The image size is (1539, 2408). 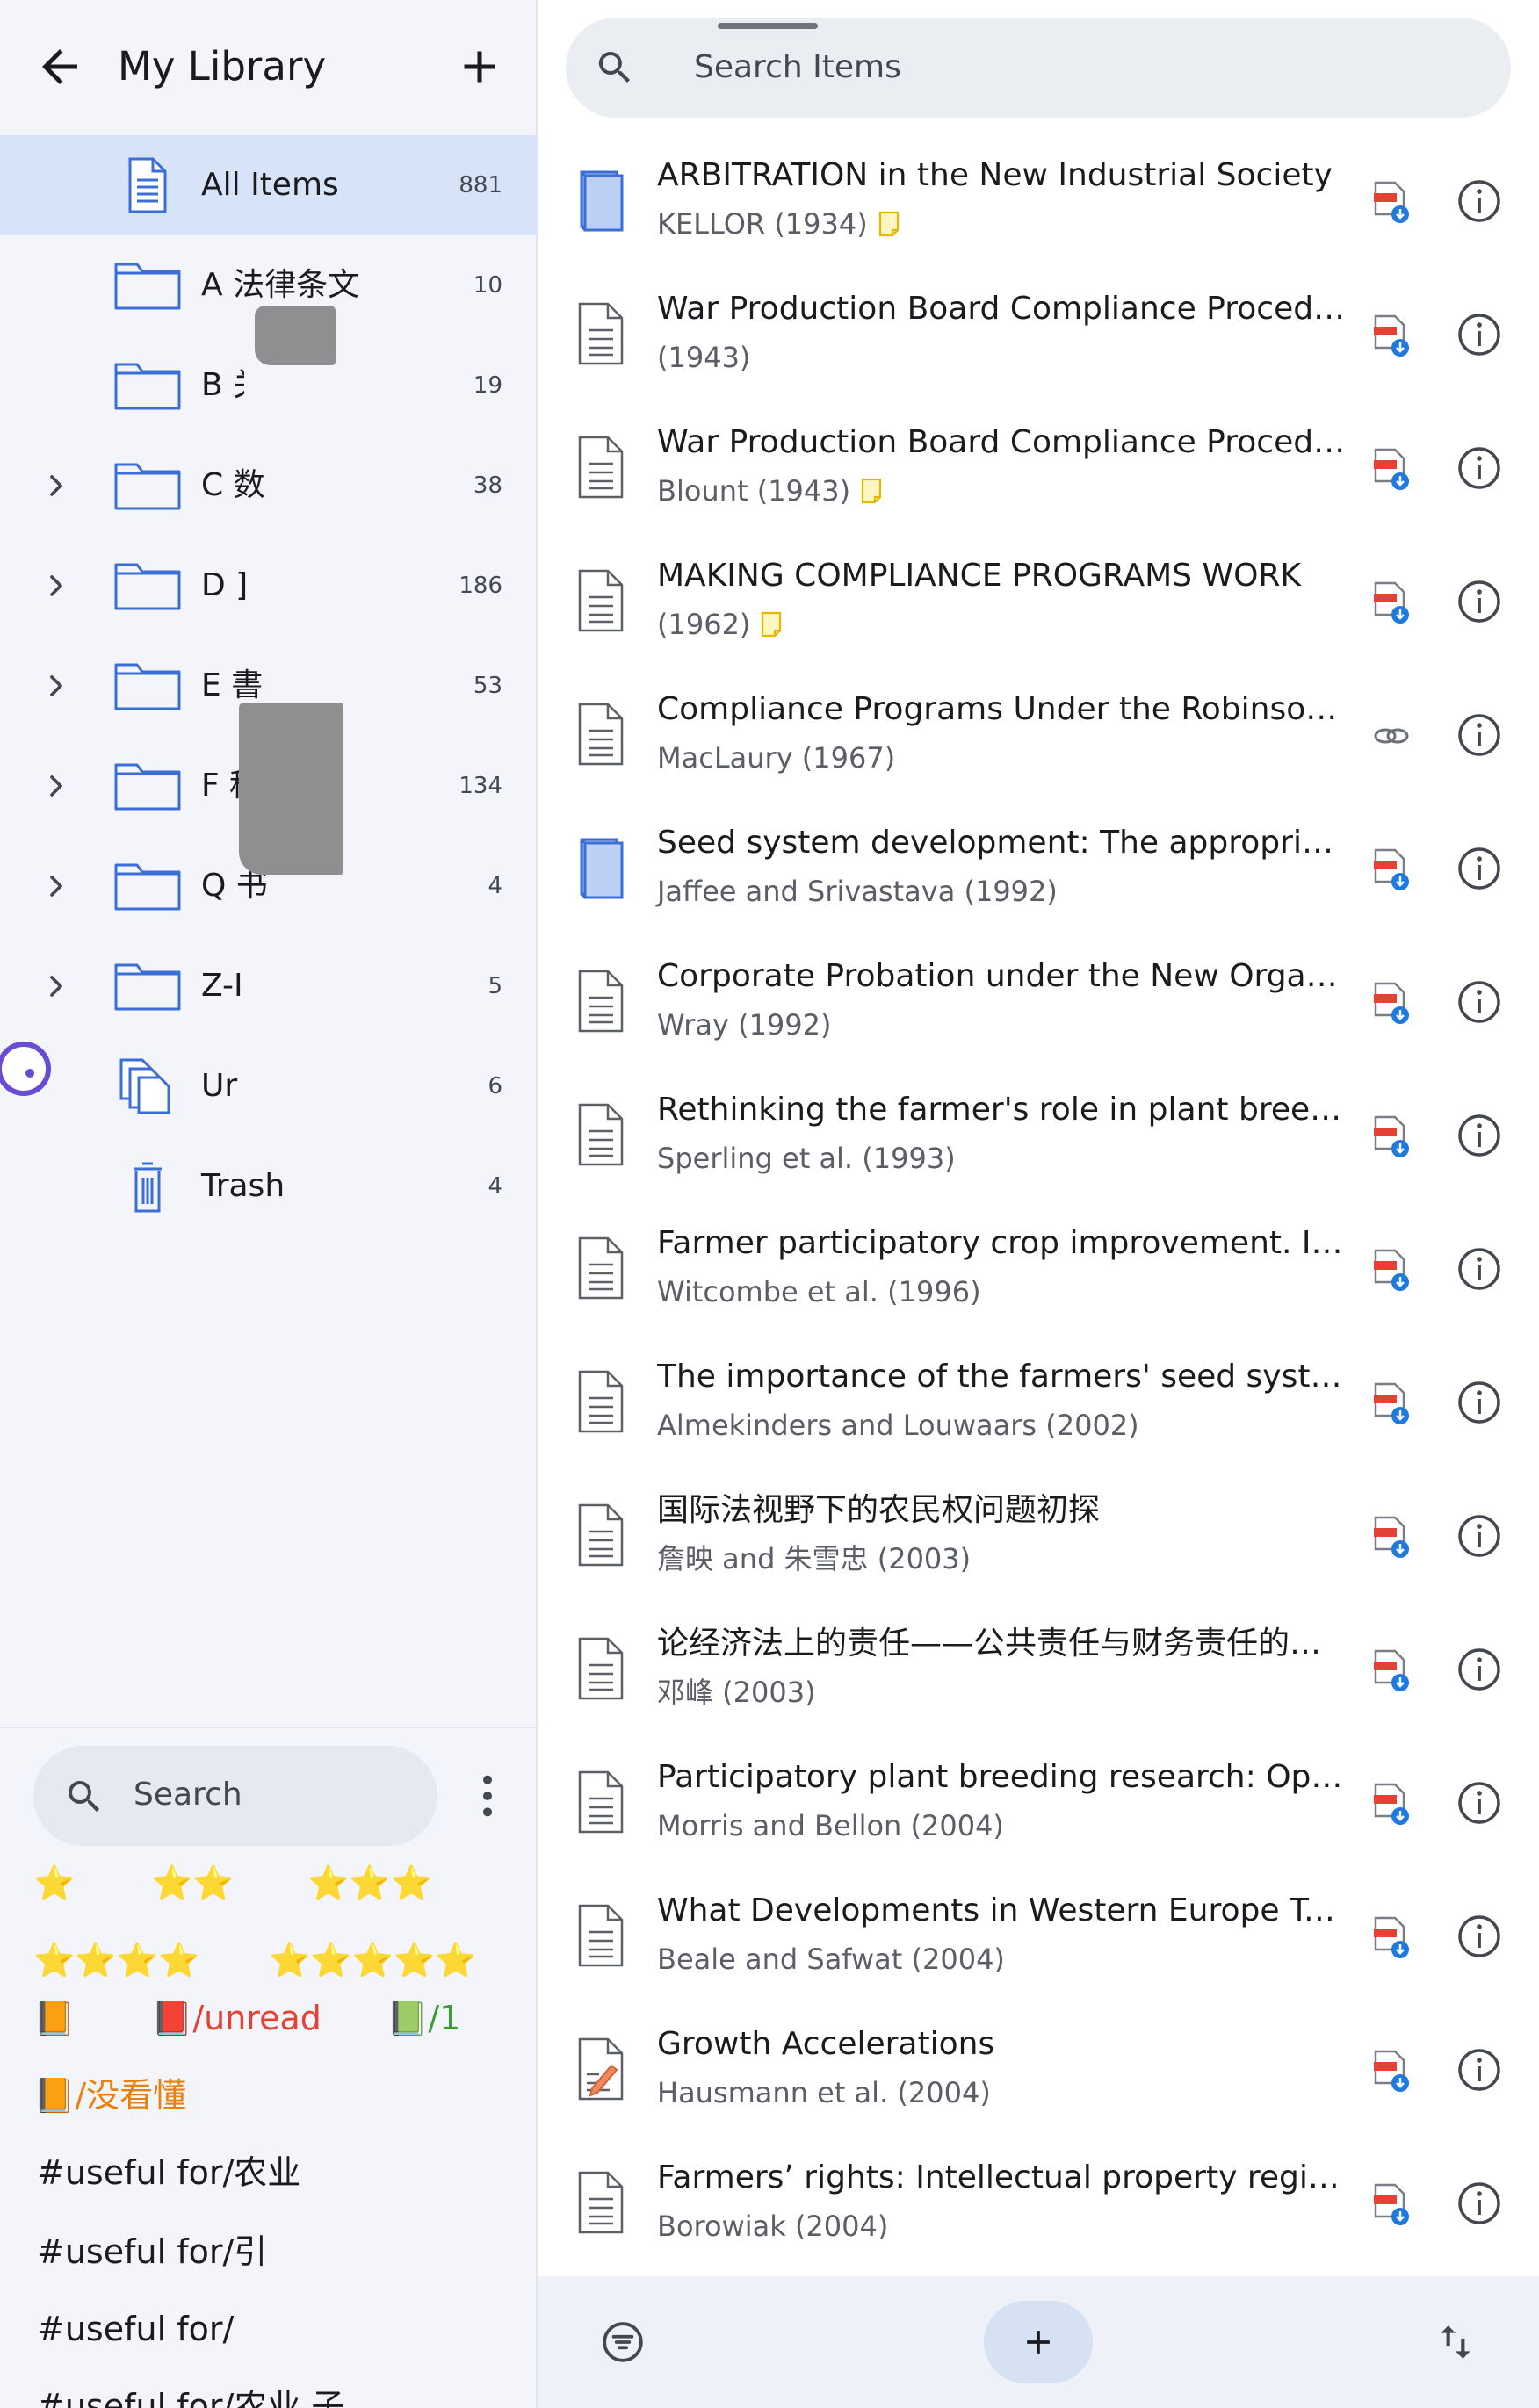 I want to click on floating-assistant-icon, so click(x=26, y=1069).